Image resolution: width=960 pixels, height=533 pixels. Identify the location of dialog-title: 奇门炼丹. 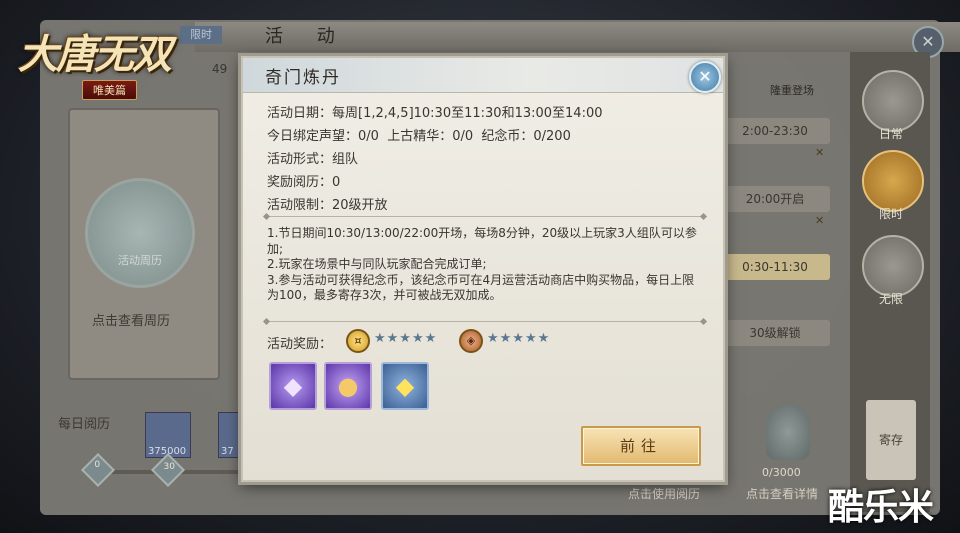
(303, 78).